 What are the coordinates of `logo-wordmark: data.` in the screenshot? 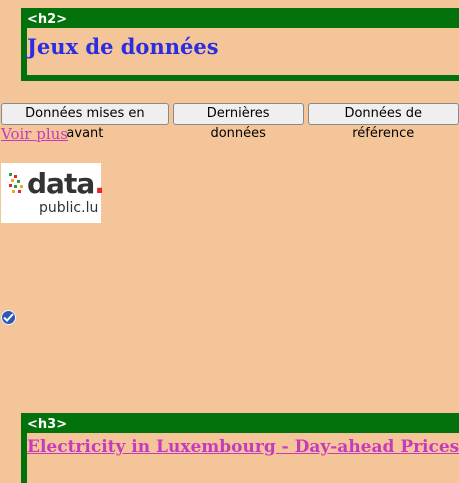 It's located at (66, 183).